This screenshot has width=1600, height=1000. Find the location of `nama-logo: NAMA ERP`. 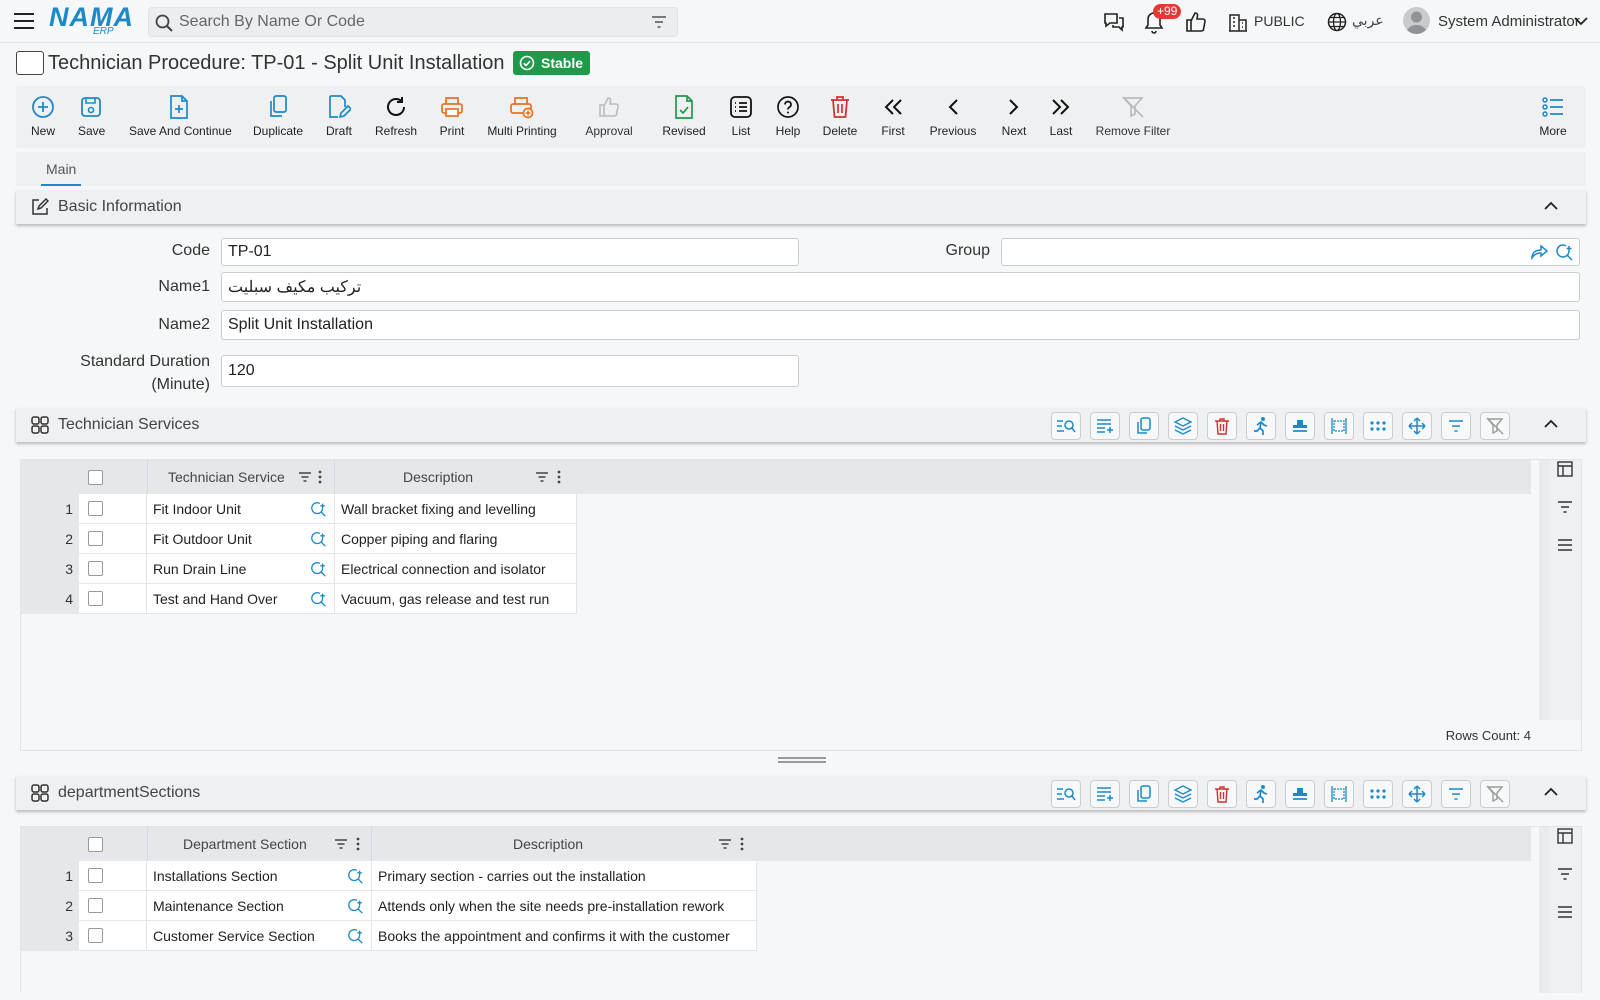

nama-logo: NAMA ERP is located at coordinates (91, 21).